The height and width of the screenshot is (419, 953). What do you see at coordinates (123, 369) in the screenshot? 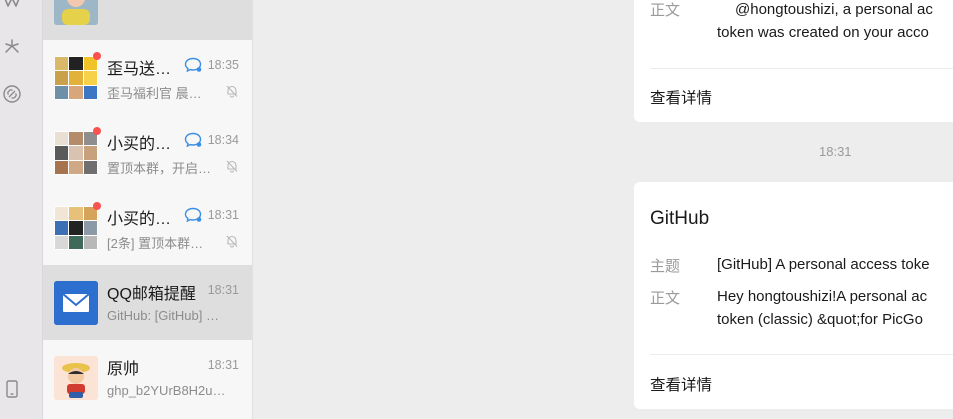
I see `chat-title: 原帅` at bounding box center [123, 369].